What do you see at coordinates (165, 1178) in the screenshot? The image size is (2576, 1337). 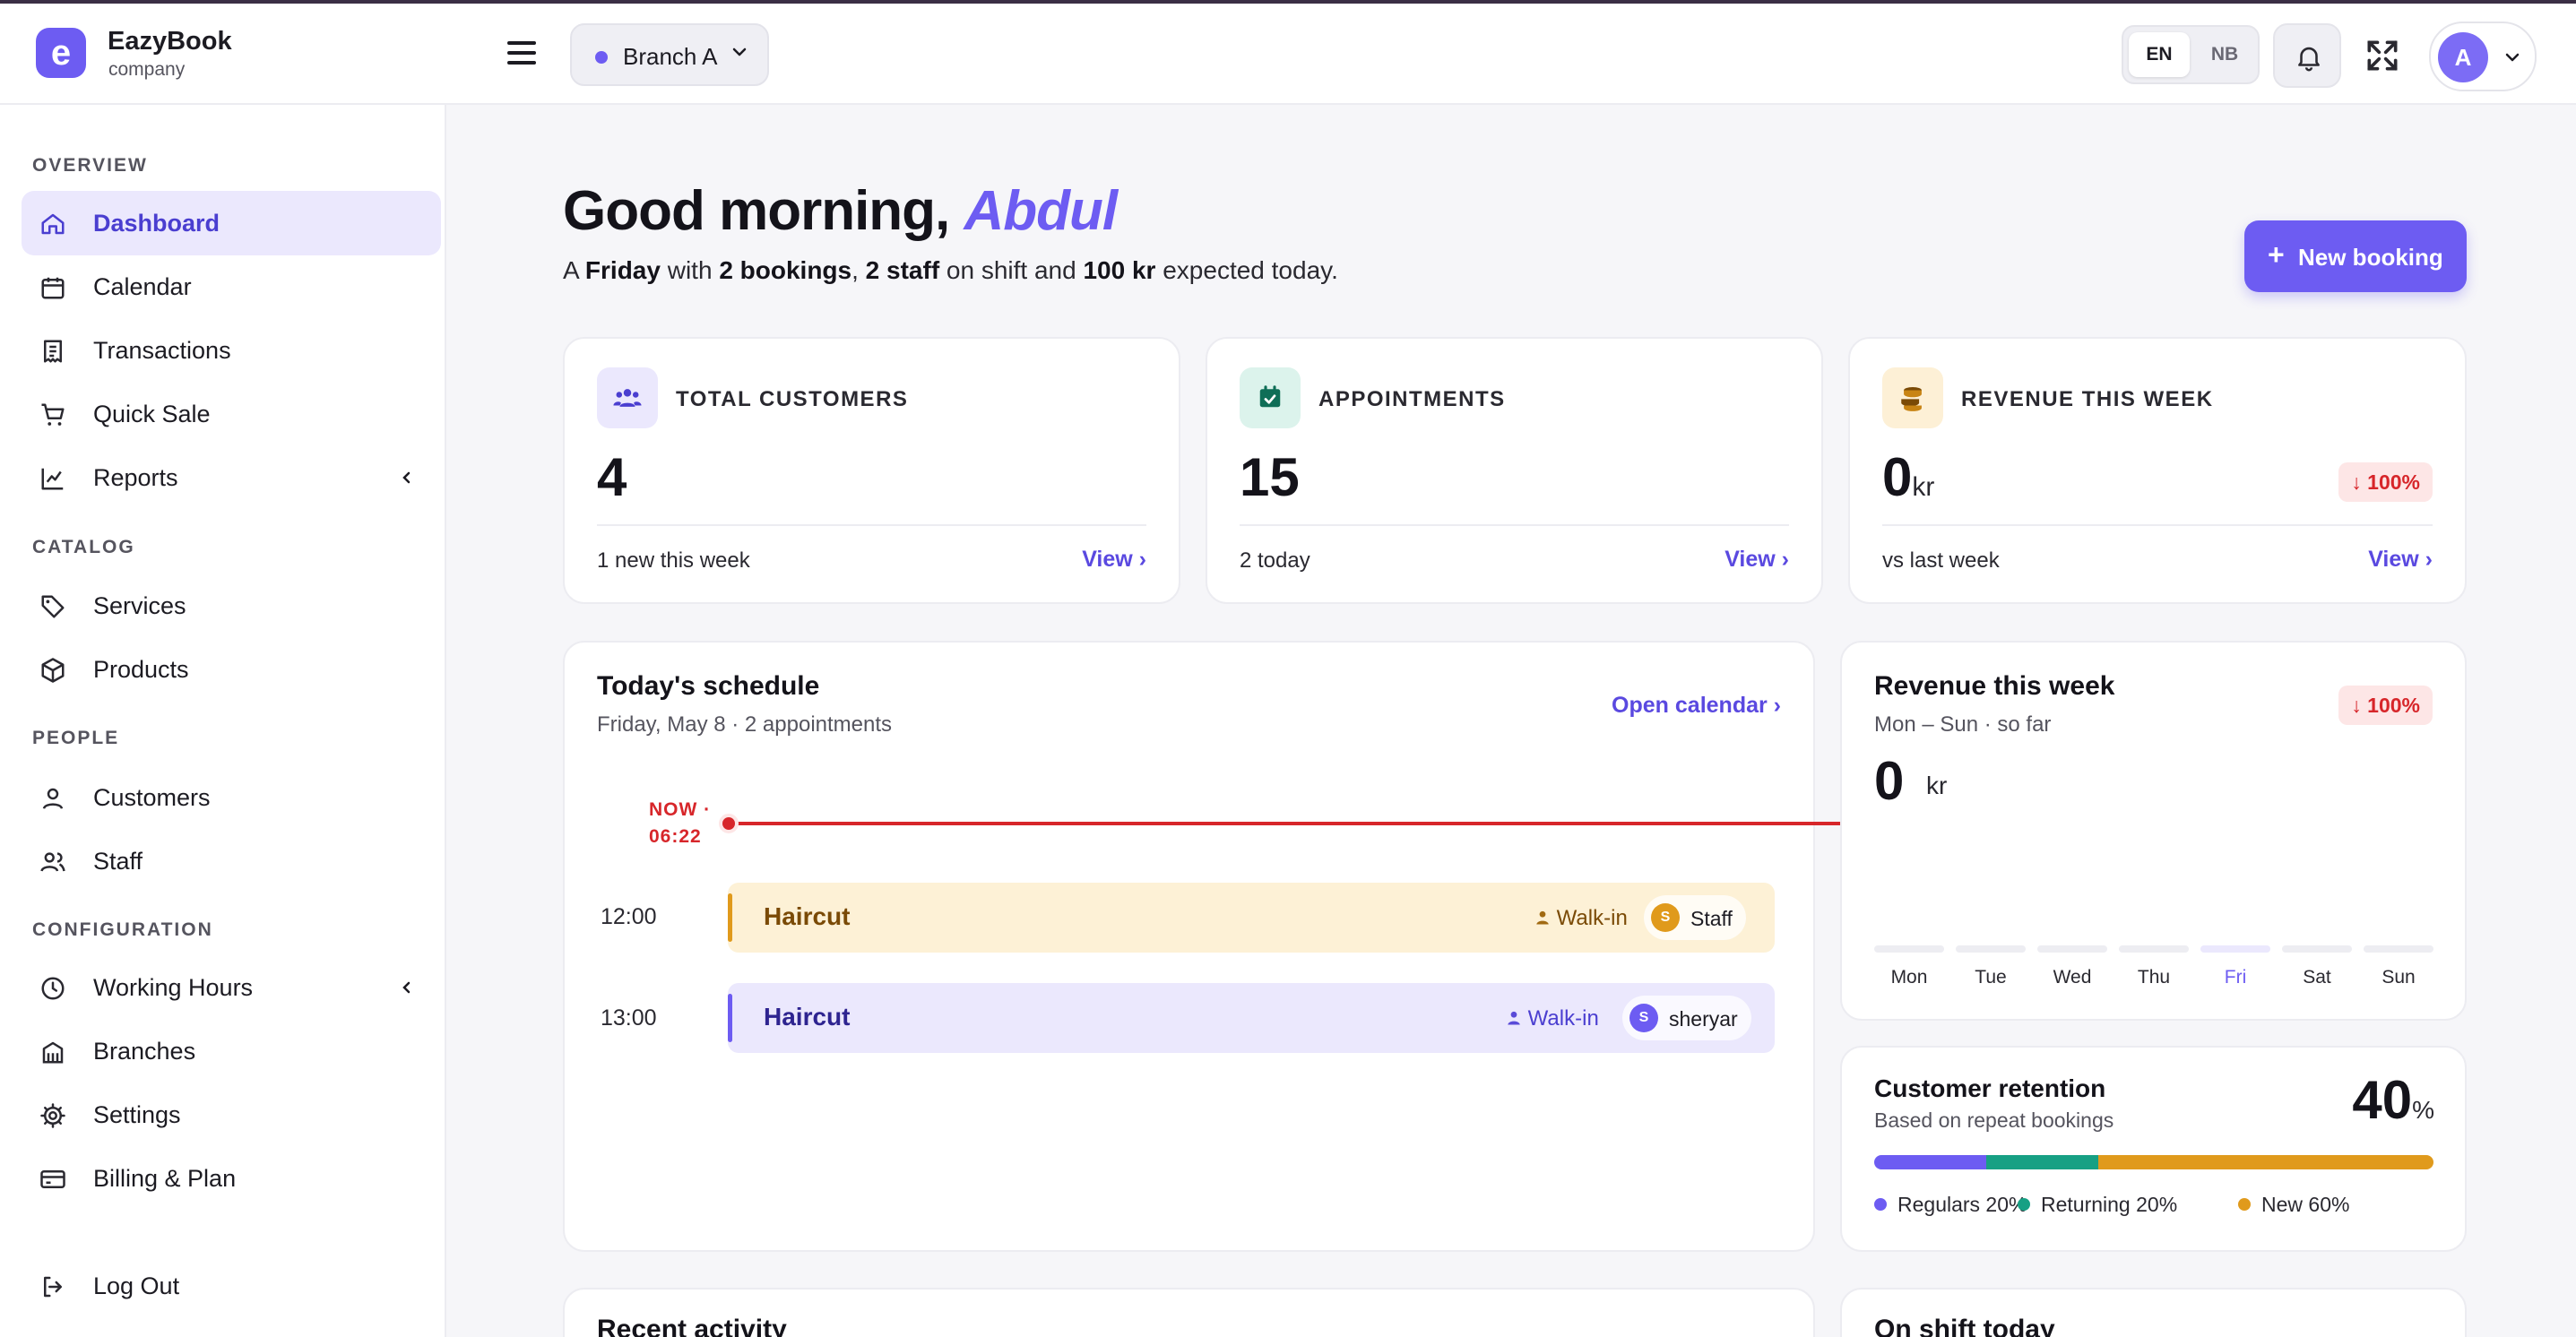 I see `sidebar-item-label: Billing & Plan` at bounding box center [165, 1178].